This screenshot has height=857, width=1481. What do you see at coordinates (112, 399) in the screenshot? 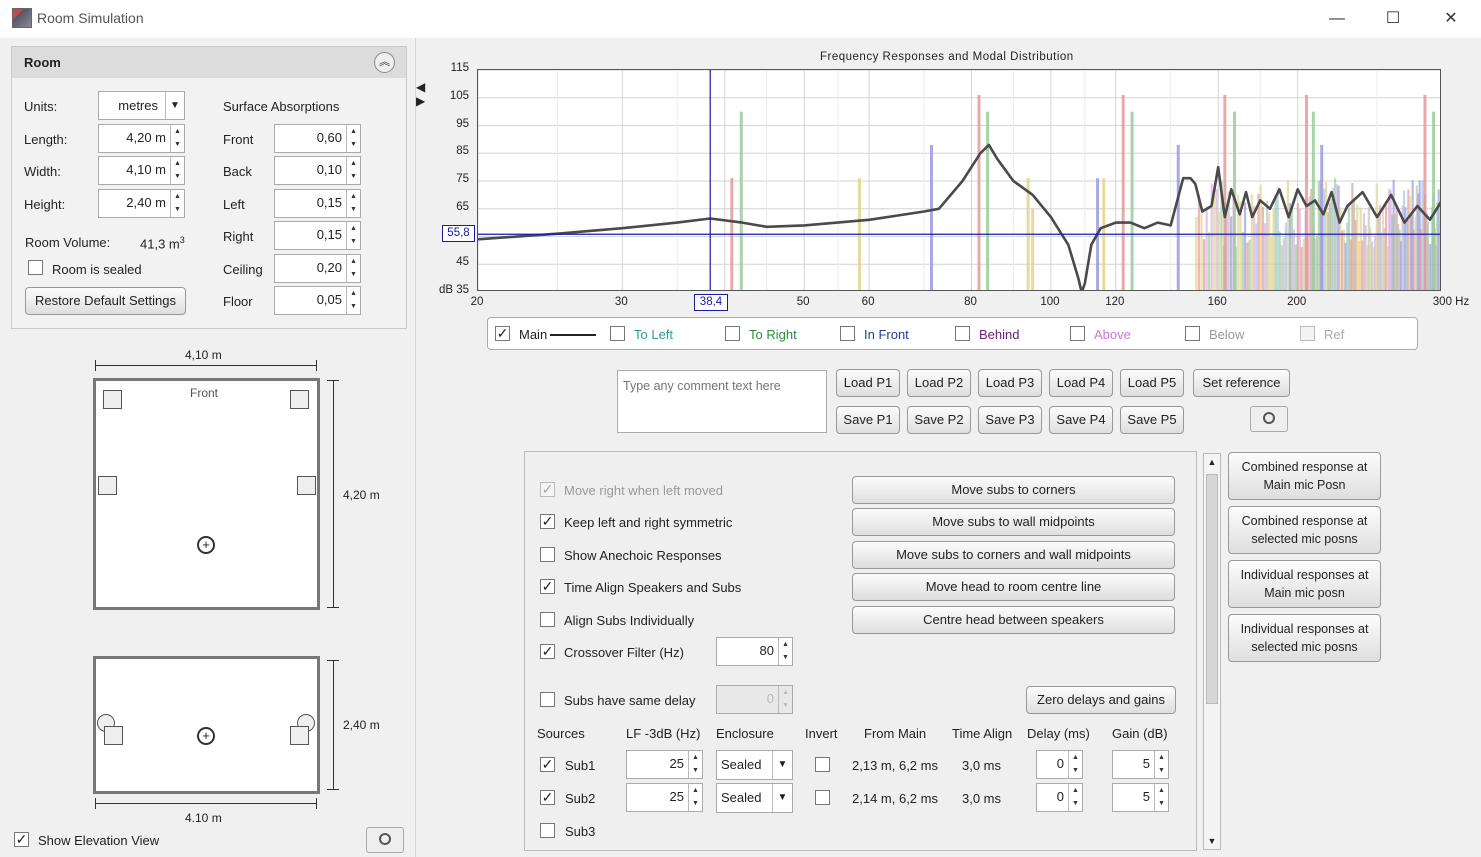
I see `speaker-front-left-icon` at bounding box center [112, 399].